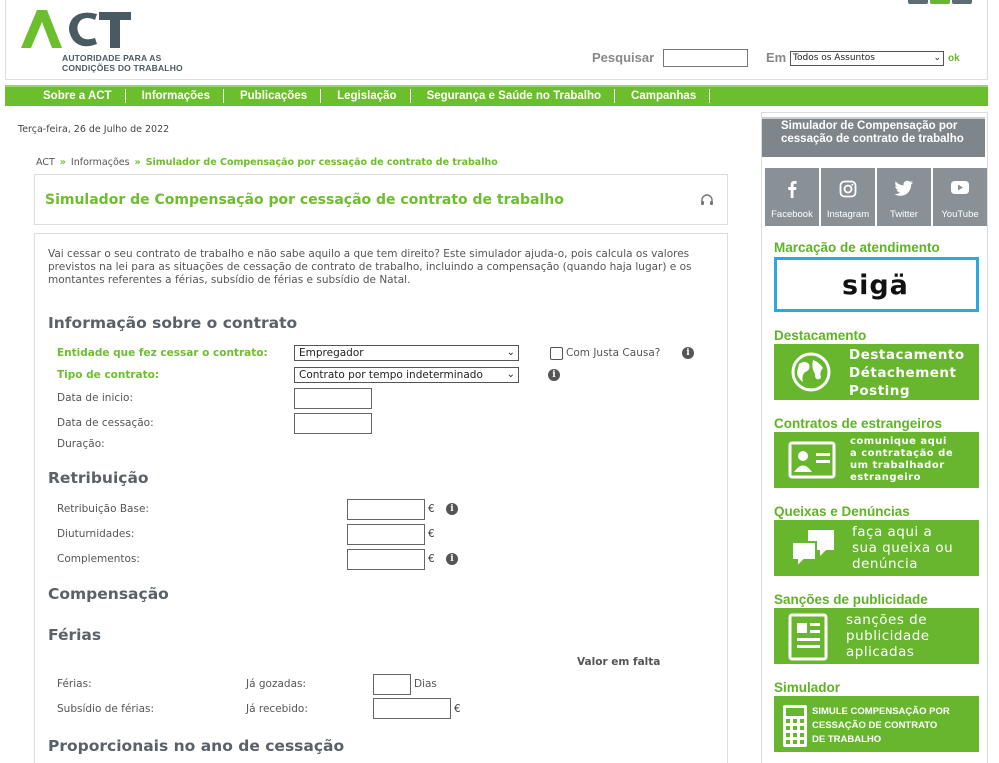 This screenshot has width=999, height=763. I want to click on social-instagram: Instagram, so click(848, 197).